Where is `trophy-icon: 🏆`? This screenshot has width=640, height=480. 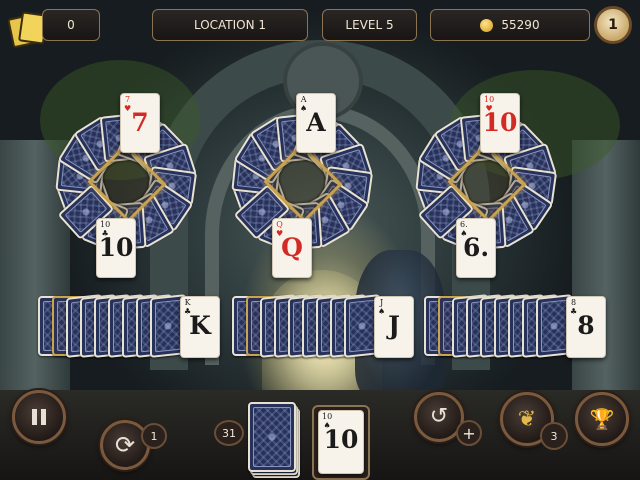
trophy-icon: 🏆 is located at coordinates (602, 419).